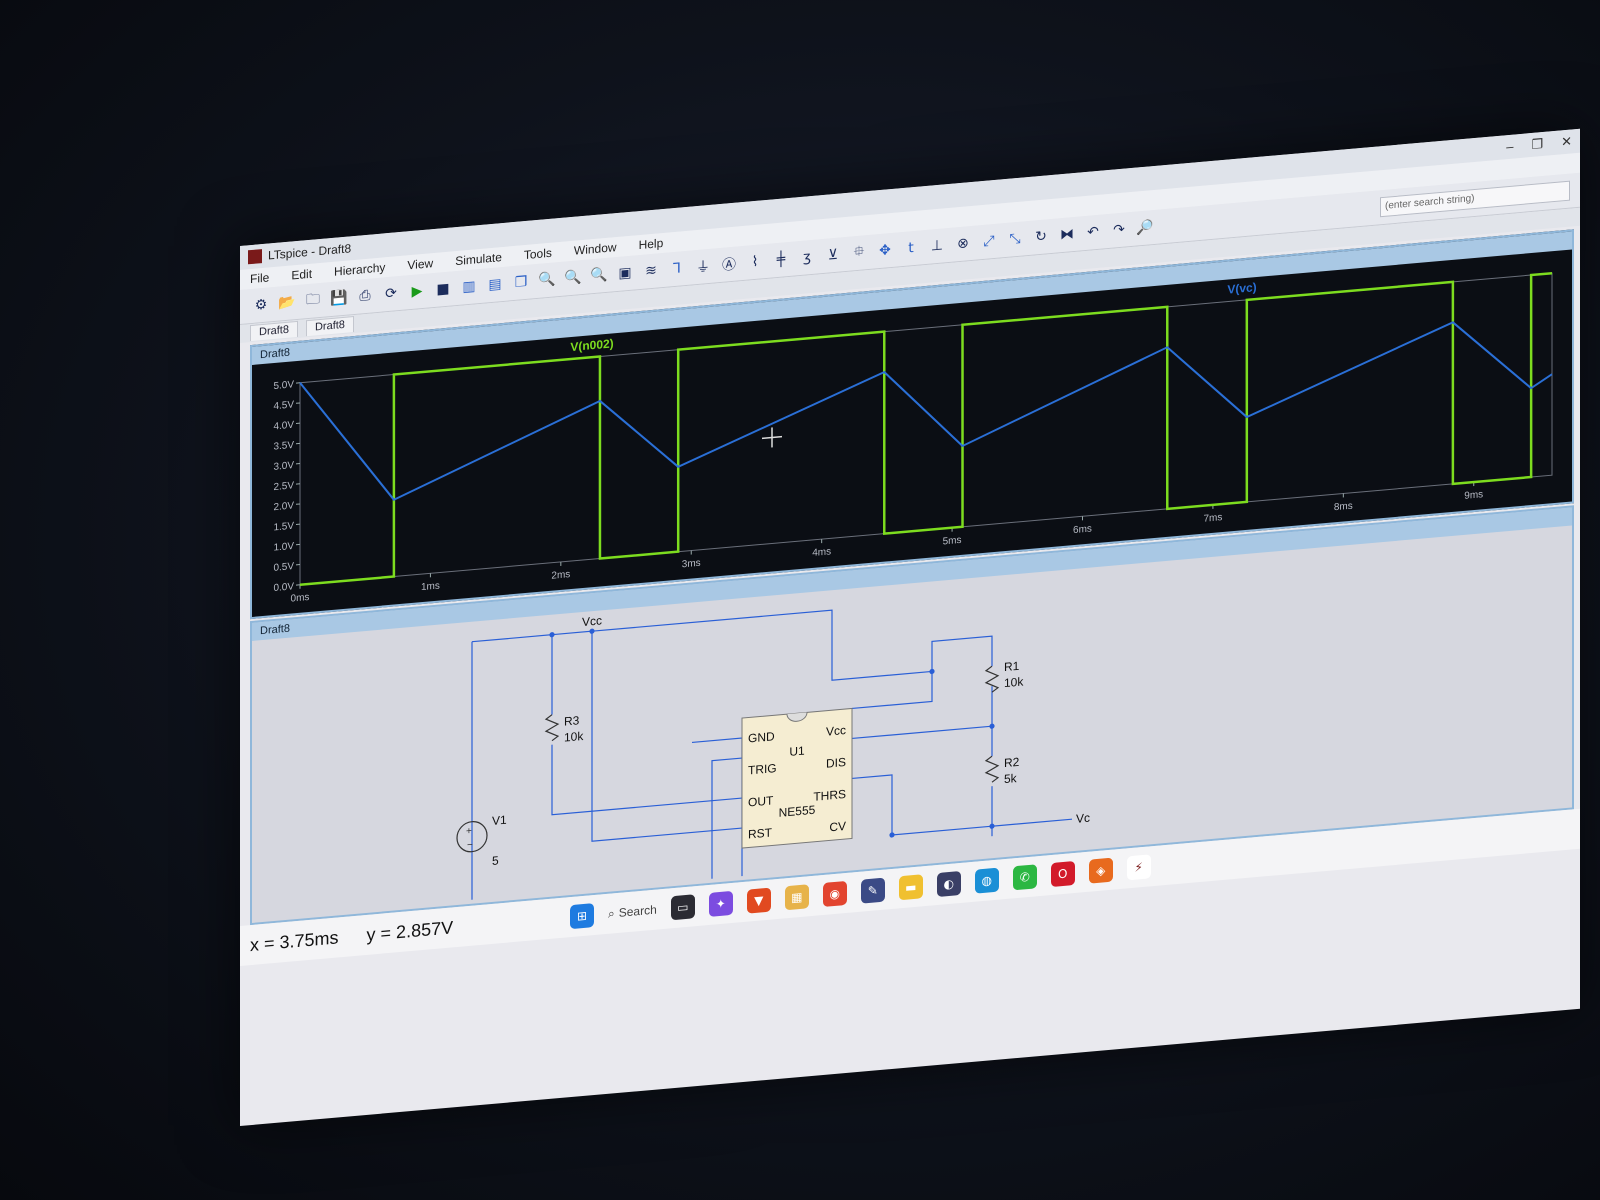 The image size is (1600, 1200). I want to click on net-label-vc: Vc, so click(1083, 818).